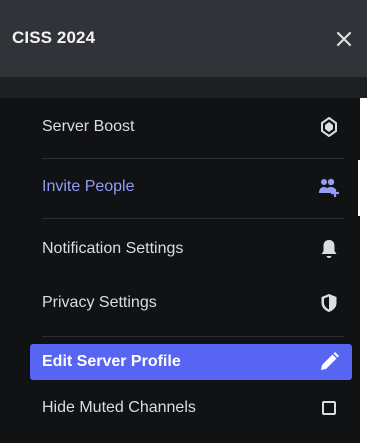  I want to click on bell-icon, so click(329, 249).